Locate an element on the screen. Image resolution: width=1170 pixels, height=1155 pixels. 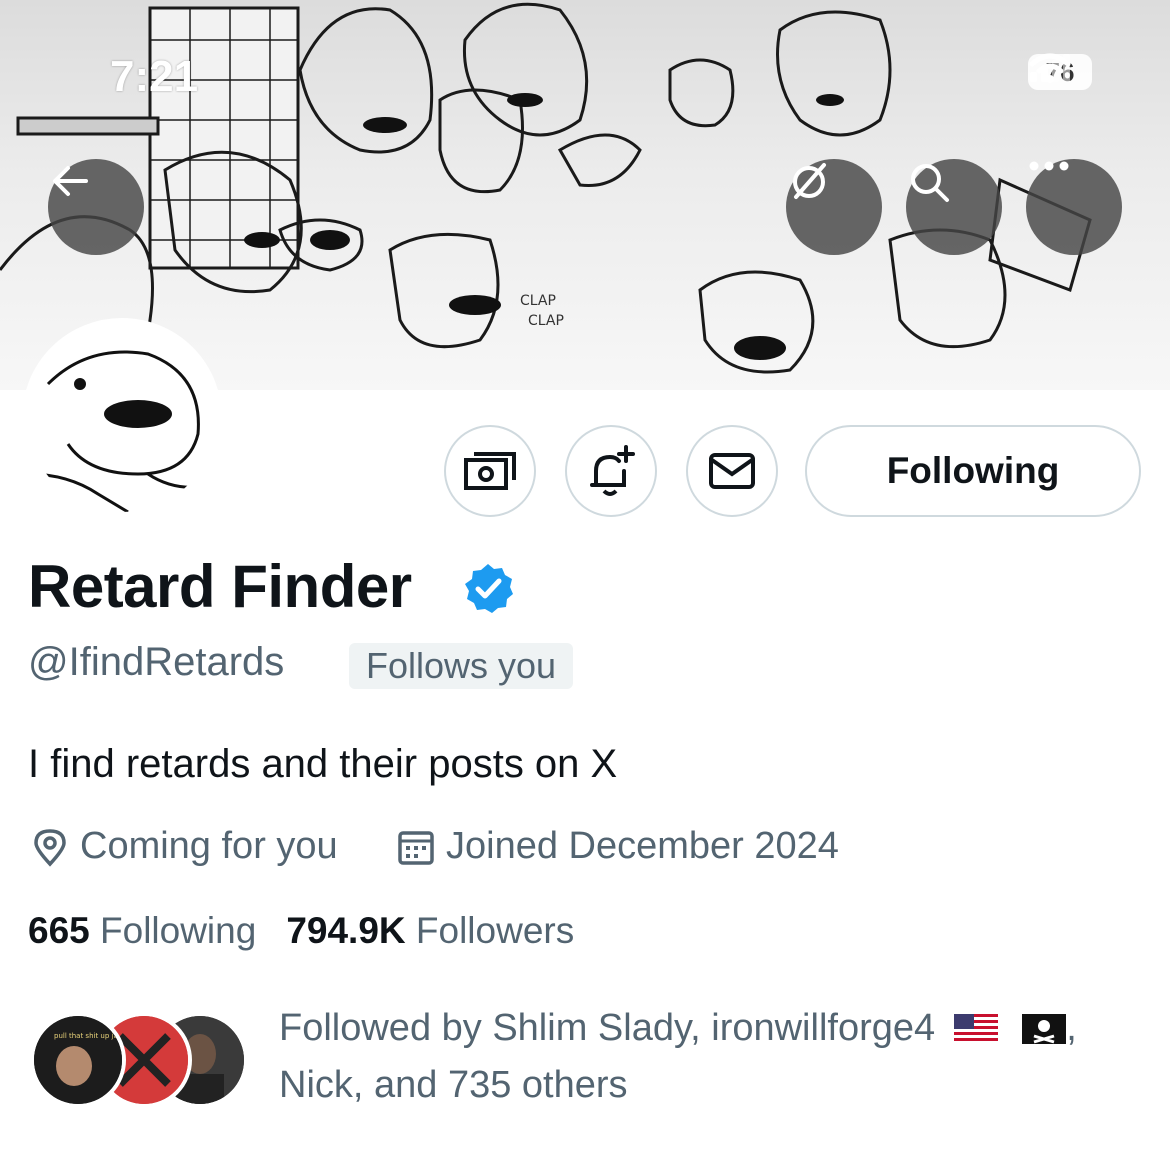
profile-bio: I find retards and their posts on X is located at coordinates (323, 764).